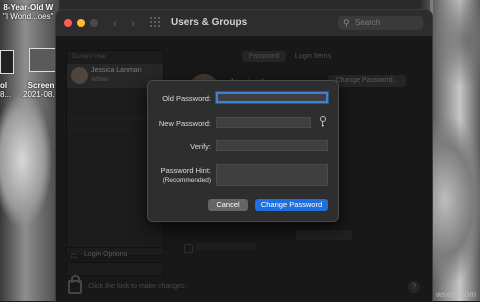 This screenshot has width=480, height=302. Describe the element at coordinates (228, 205) in the screenshot. I see `cancel-button: Cancel` at that location.